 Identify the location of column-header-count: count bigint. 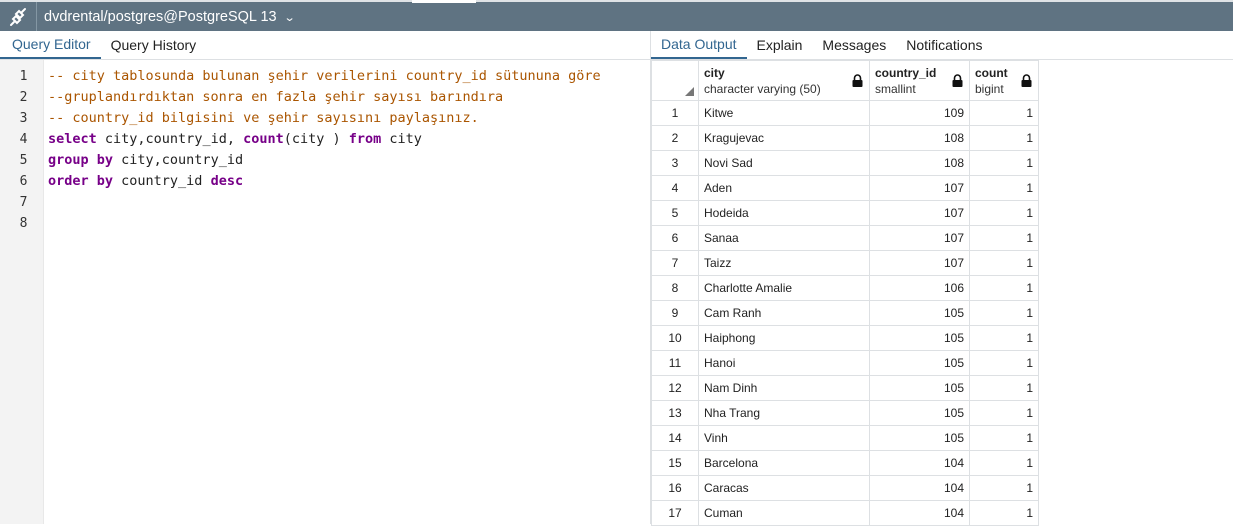
(1004, 80).